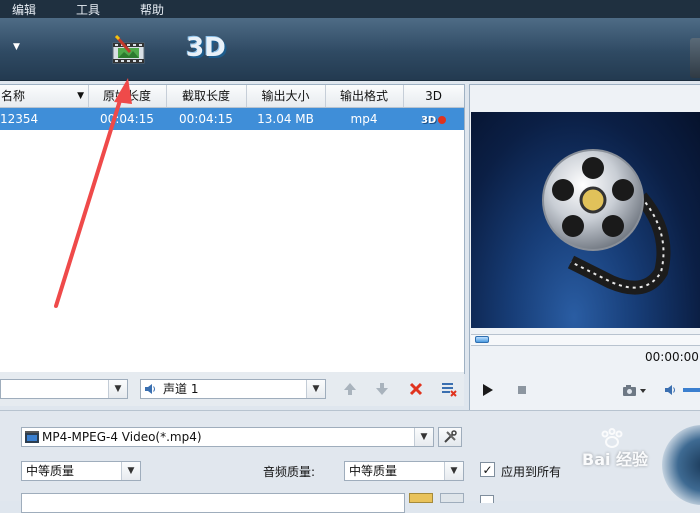 The width and height of the screenshot is (700, 513). Describe the element at coordinates (206, 48) in the screenshot. I see `3d-icon: 3D` at that location.